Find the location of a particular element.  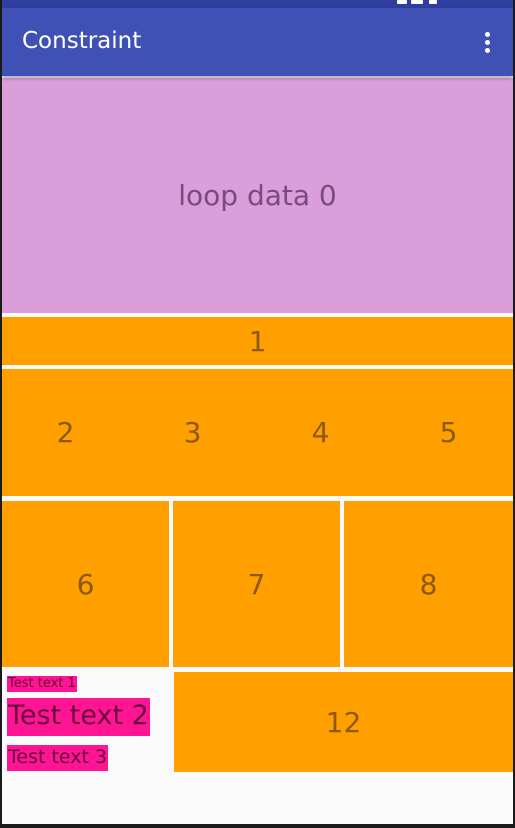

more-vert-icon is located at coordinates (487, 43).